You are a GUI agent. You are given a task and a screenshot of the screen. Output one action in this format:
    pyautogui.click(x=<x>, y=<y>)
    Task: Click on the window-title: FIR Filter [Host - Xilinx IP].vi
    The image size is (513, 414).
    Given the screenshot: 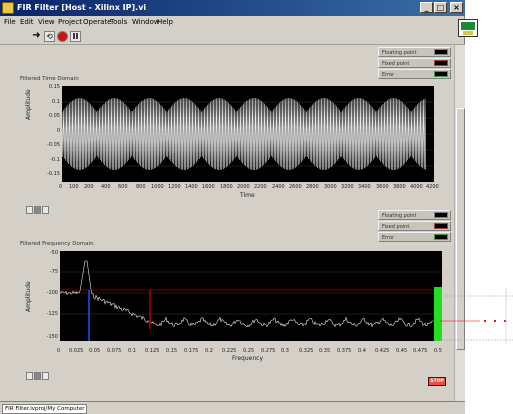 What is the action you would take?
    pyautogui.click(x=82, y=7)
    